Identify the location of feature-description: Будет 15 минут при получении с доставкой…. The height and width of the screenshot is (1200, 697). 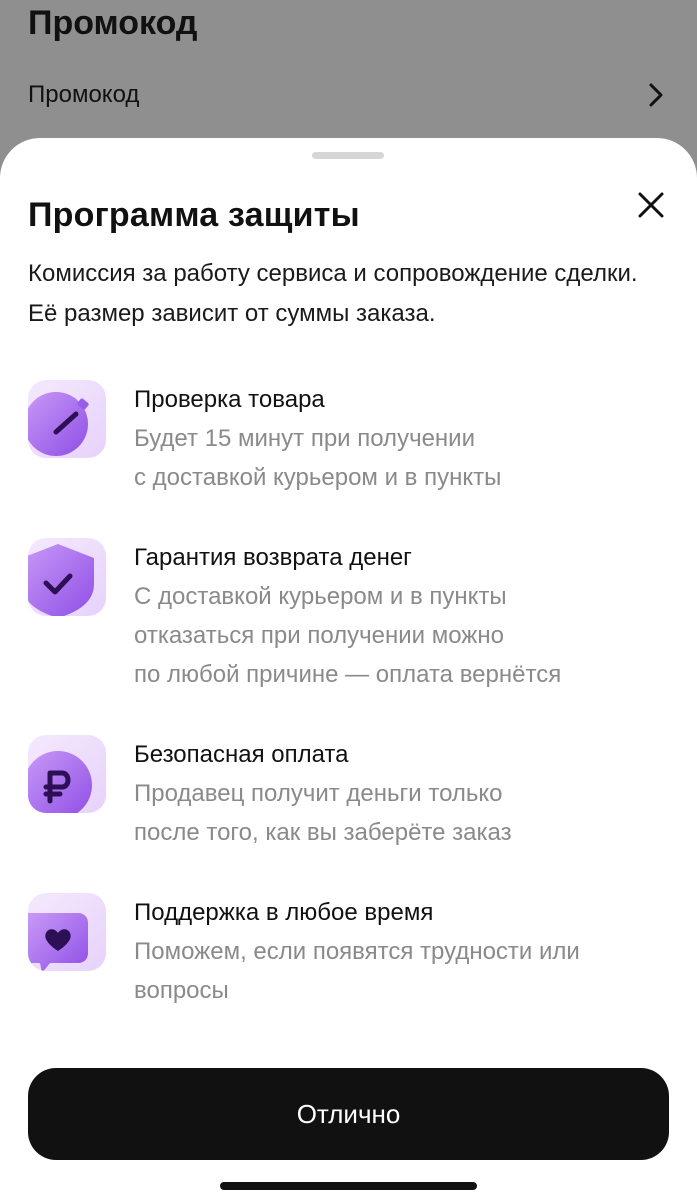
(318, 458).